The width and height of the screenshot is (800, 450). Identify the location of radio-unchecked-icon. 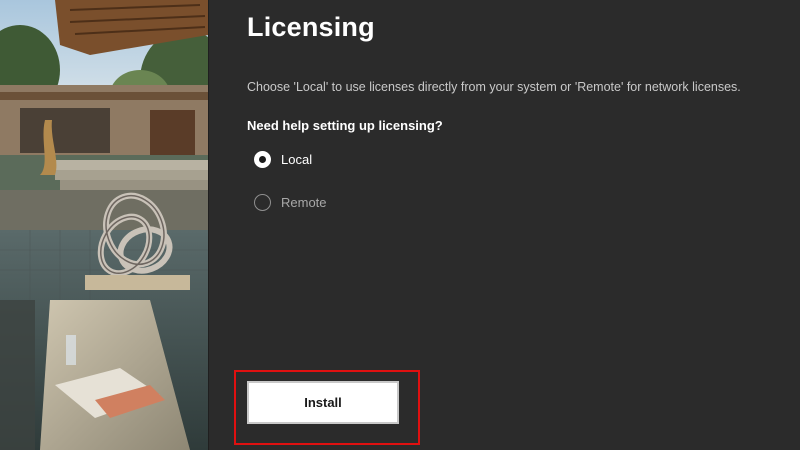
(262, 202).